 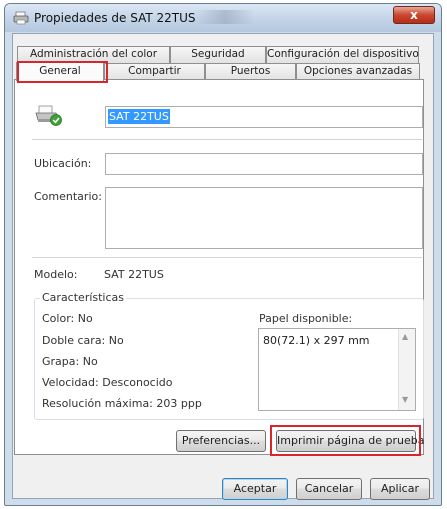 I want to click on paper-list: 80(72.1) x 297 mm ▲ ▼, so click(x=337, y=369).